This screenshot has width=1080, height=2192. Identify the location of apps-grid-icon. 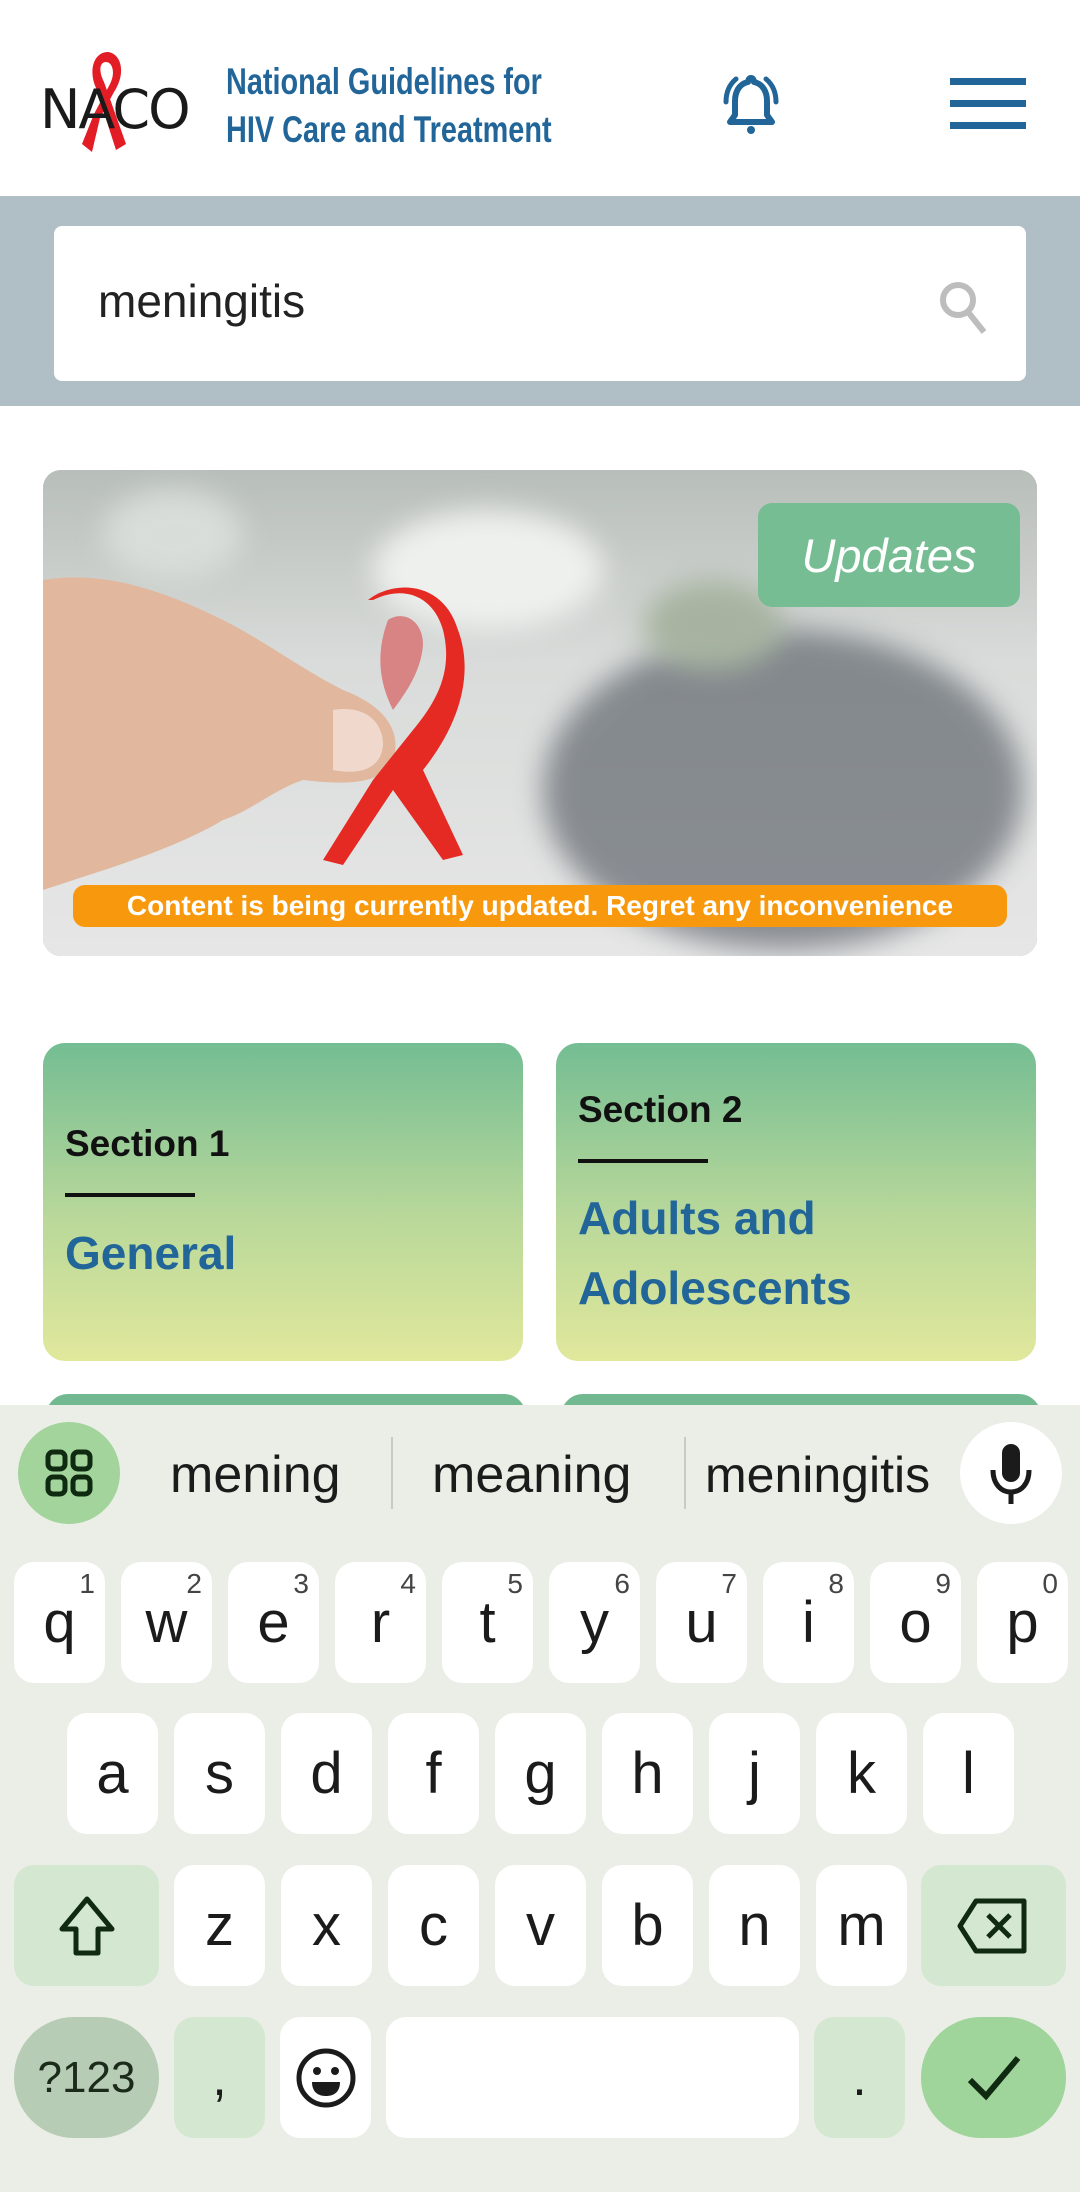
(69, 1473).